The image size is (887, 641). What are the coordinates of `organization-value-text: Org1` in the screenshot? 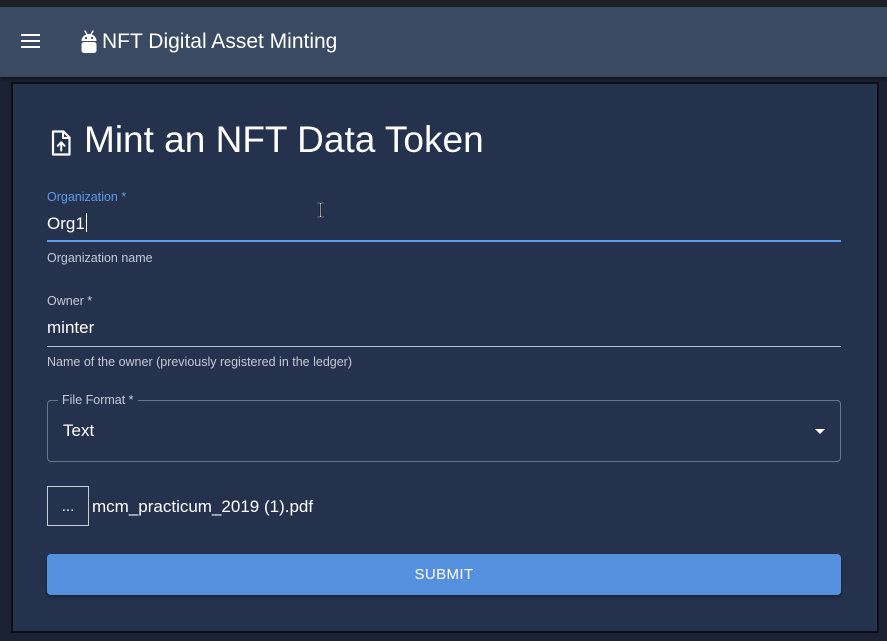 It's located at (66, 223).